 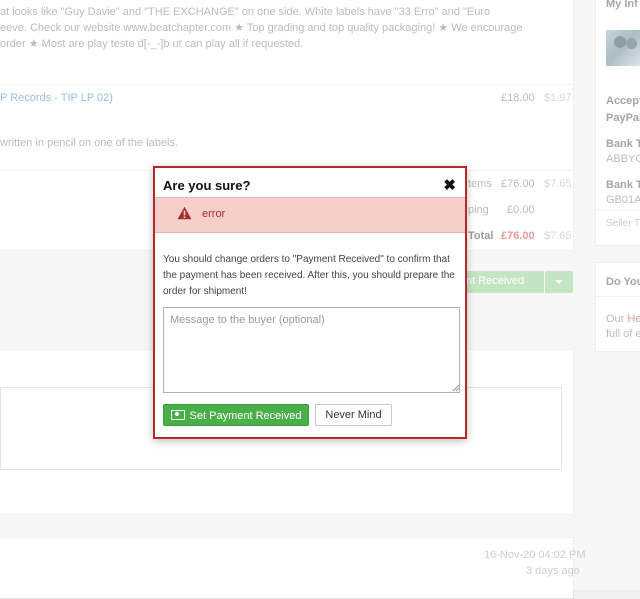 I want to click on close-icon: ✖, so click(x=449, y=185).